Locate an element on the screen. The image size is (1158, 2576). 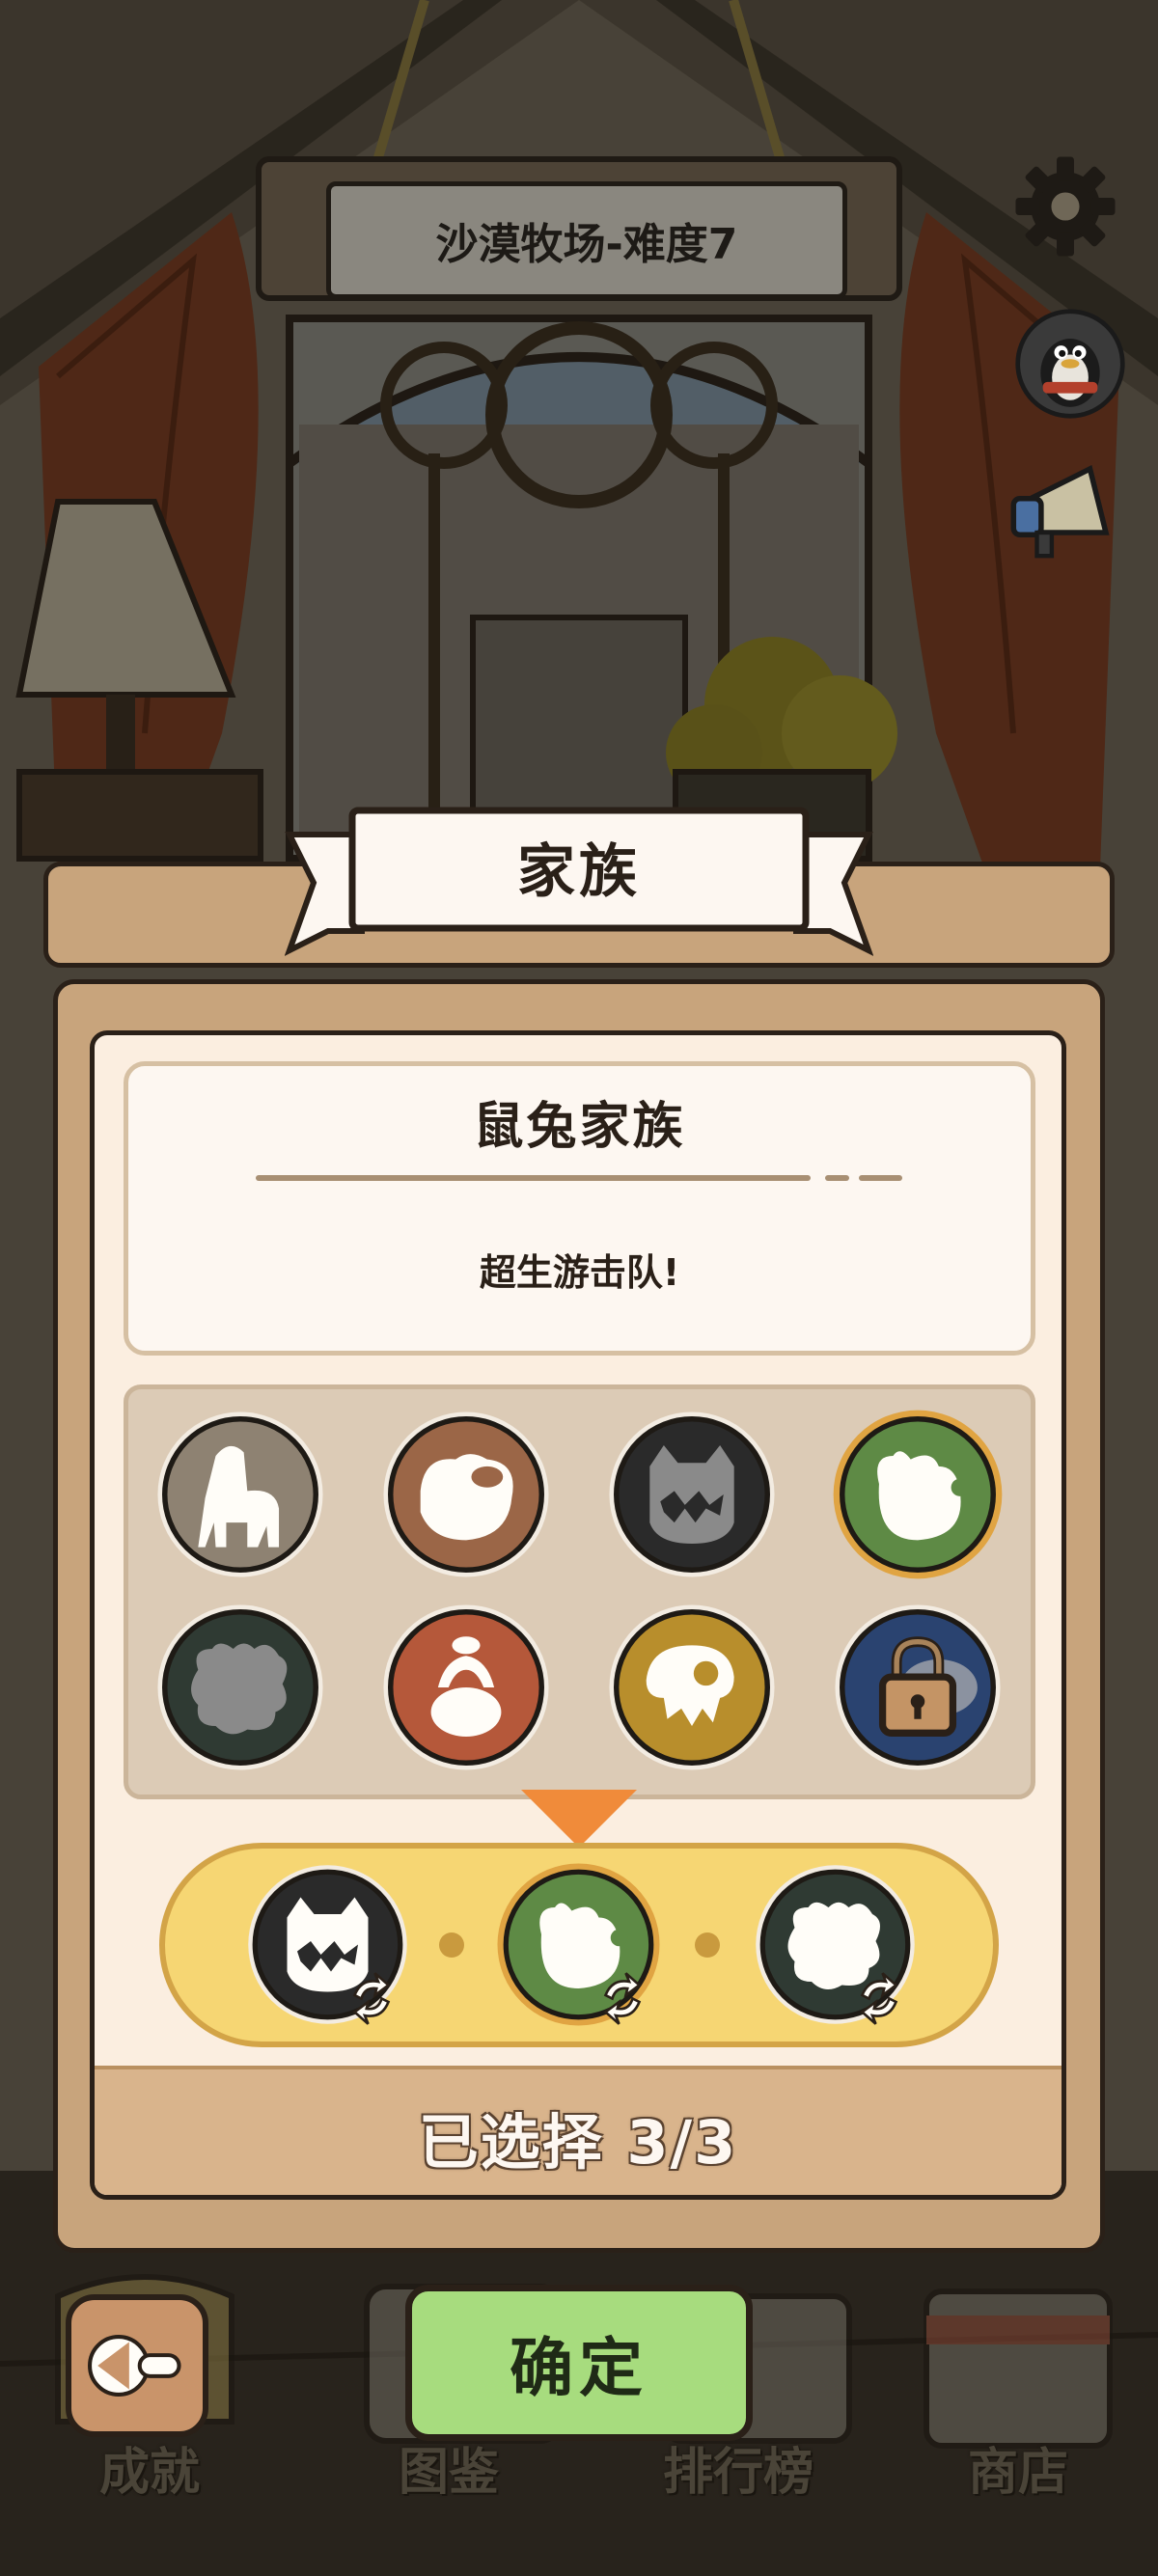
family-medal-bag is located at coordinates (466, 1688).